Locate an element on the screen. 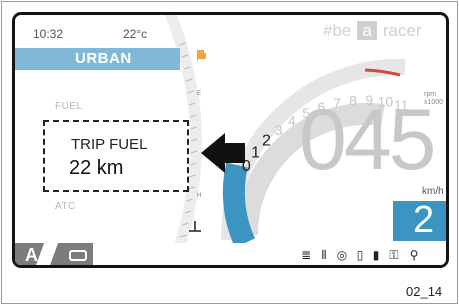  fuel-bar-empty-mark: E is located at coordinates (199, 94).